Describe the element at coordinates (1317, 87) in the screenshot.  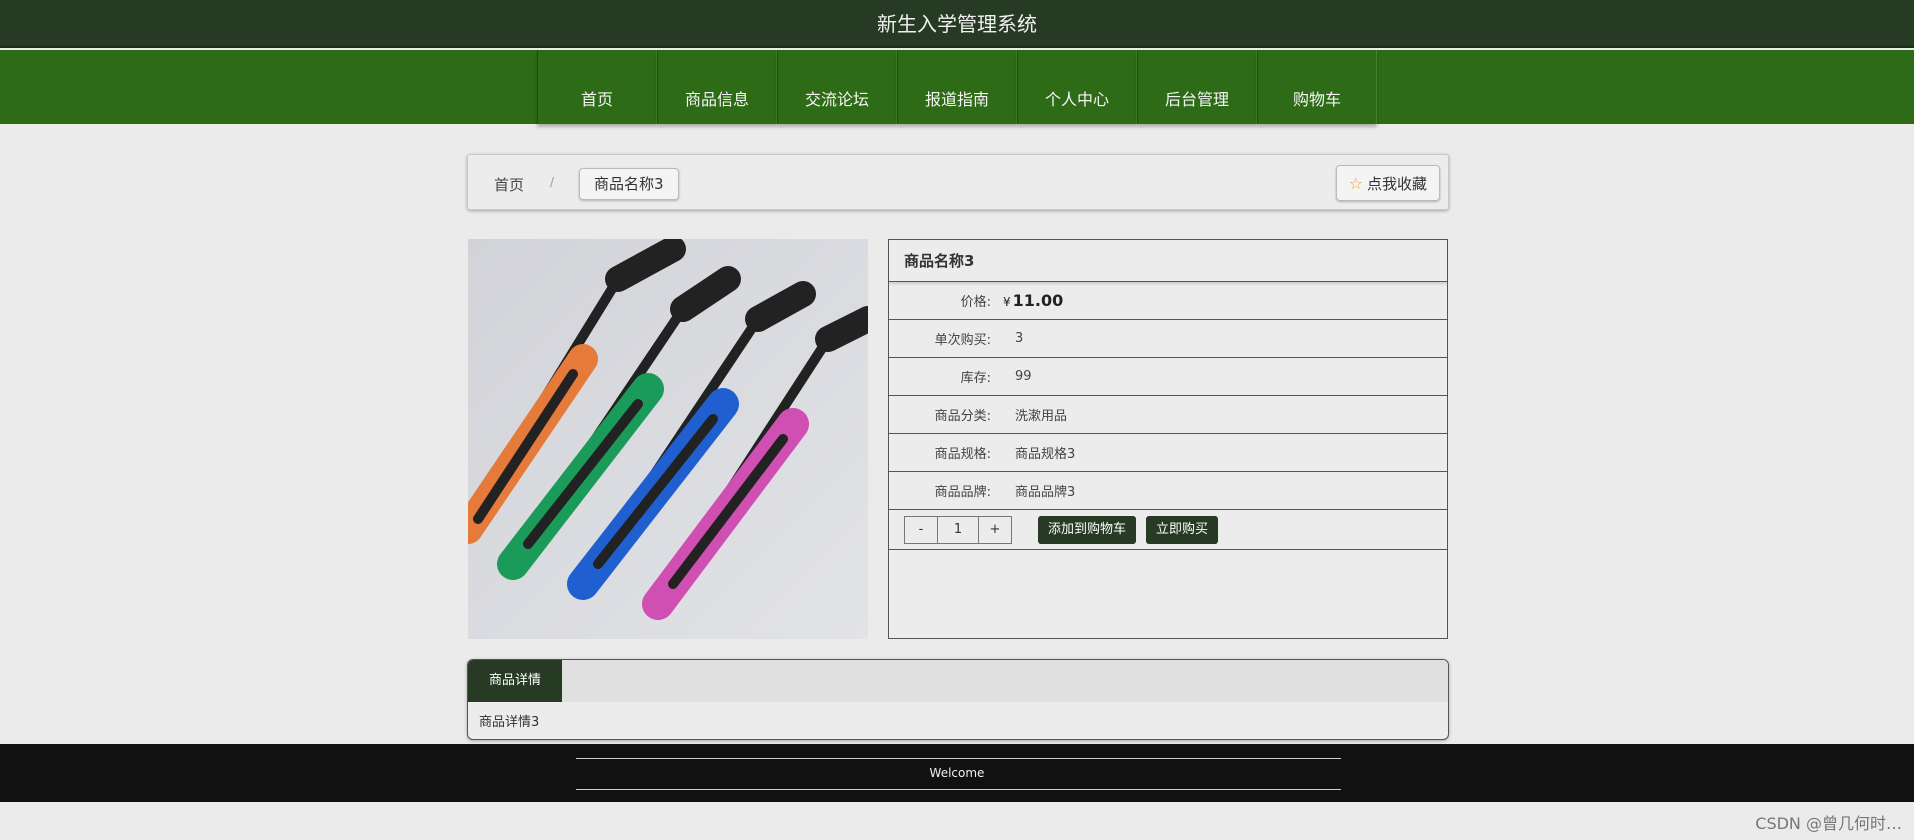
I see `nav-item-cart: 购物车` at that location.